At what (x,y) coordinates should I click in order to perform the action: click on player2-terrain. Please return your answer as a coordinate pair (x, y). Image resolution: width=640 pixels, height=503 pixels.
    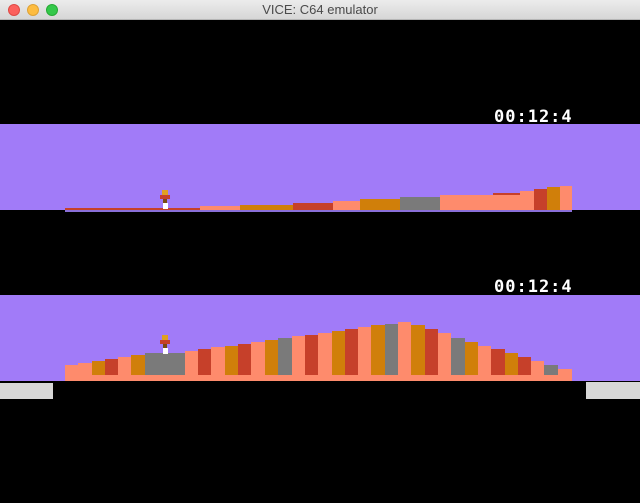
    Looking at the image, I should click on (318, 351).